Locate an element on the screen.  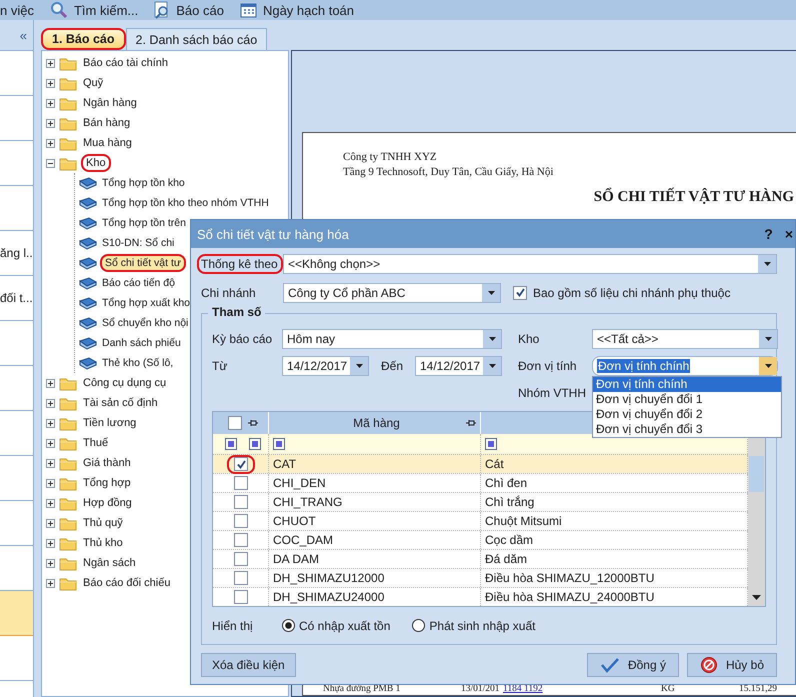
nav-item is located at coordinates (16, 613).